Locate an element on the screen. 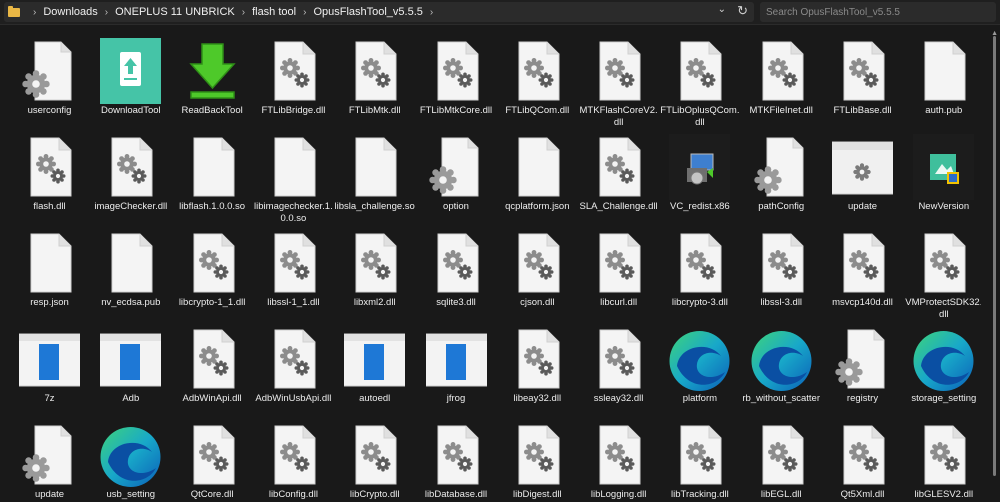 This screenshot has height=502, width=1000. file-item: resp.json is located at coordinates (49, 274).